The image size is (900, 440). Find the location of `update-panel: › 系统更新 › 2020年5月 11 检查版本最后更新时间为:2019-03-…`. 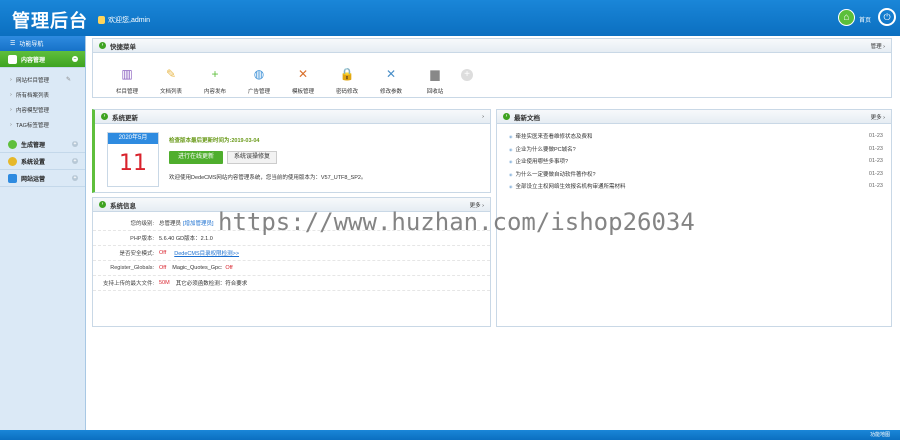

update-panel: › 系统更新 › 2020年5月 11 检查版本最后更新时间为:2019-03-… is located at coordinates (291, 151).